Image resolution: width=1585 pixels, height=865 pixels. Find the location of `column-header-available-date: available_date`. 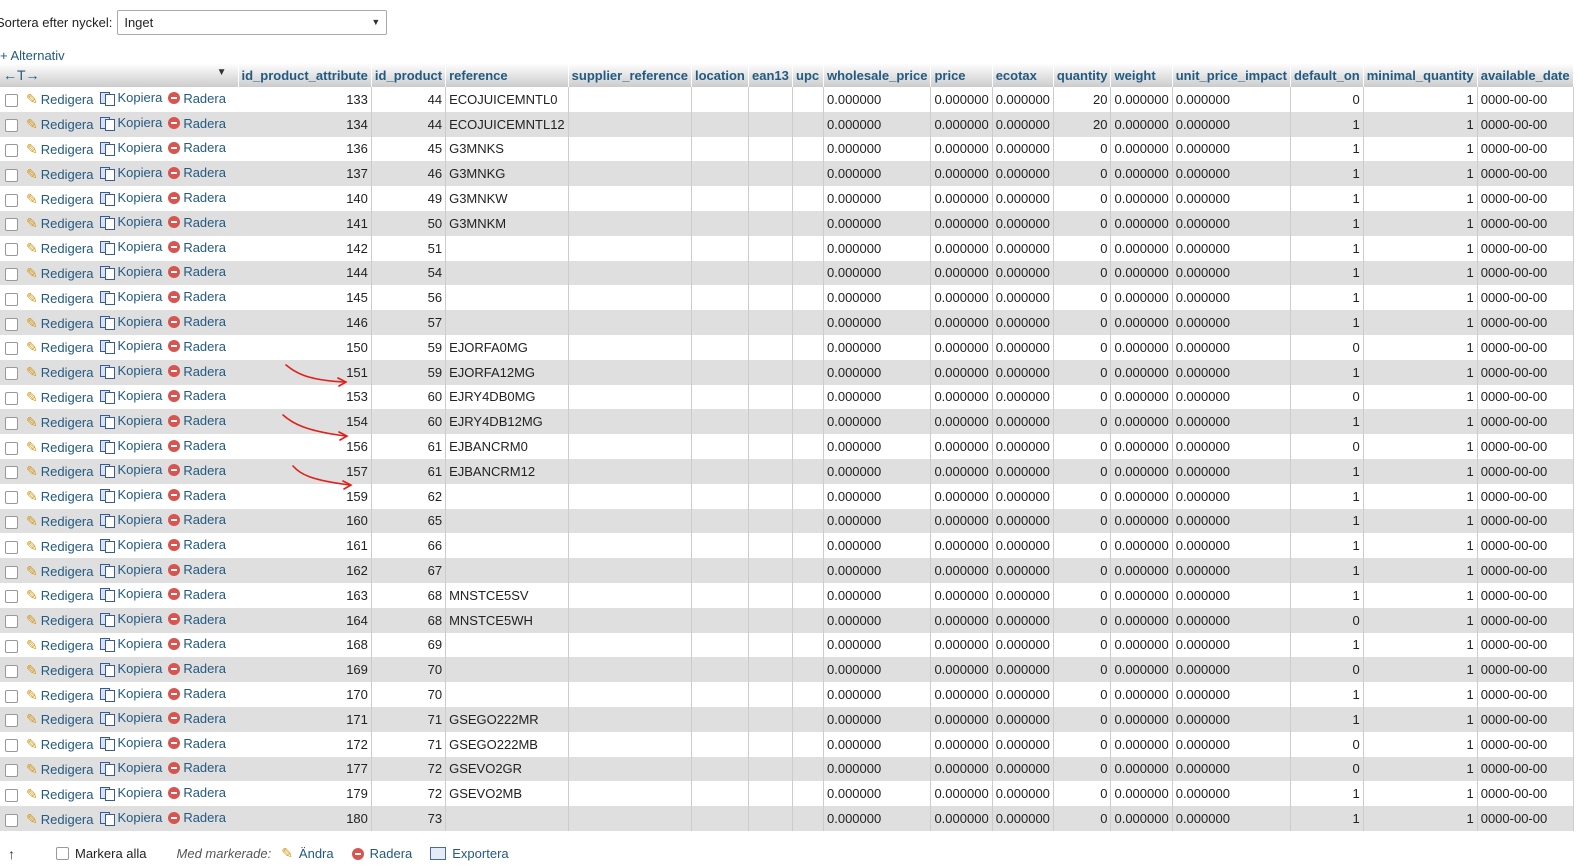

column-header-available-date: available_date is located at coordinates (1525, 75).